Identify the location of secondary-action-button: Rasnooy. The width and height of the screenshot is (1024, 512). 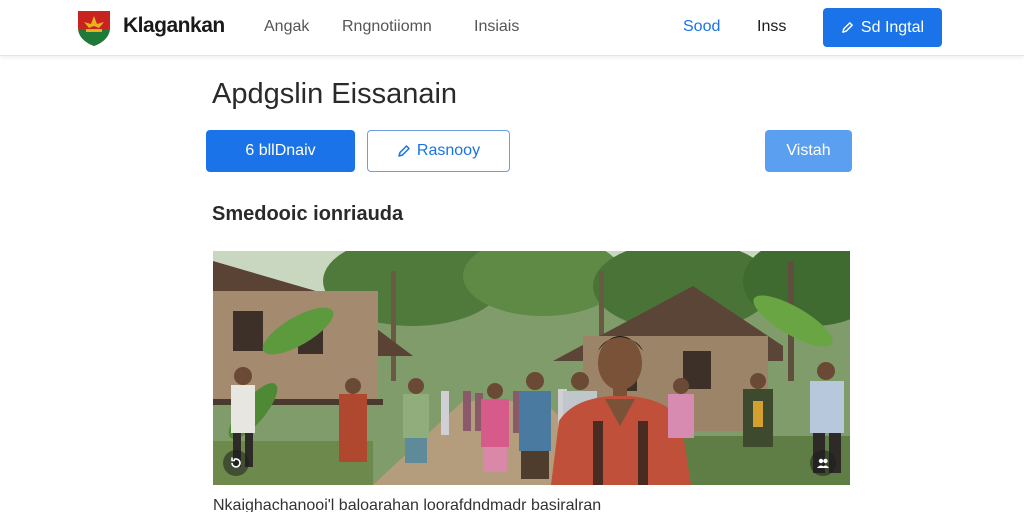
(438, 151).